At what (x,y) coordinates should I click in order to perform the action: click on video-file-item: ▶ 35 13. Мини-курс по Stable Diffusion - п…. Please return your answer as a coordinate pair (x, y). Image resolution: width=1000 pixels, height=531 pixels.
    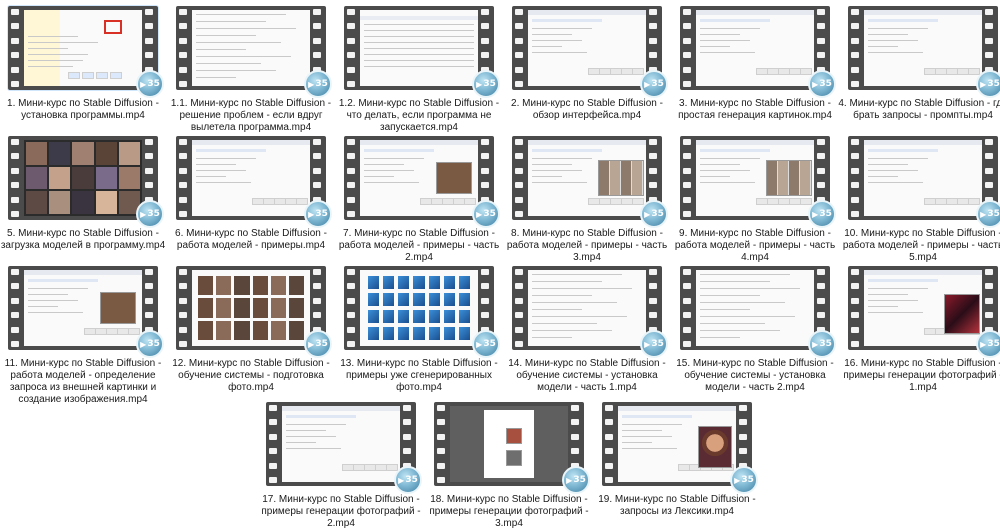
    Looking at the image, I should click on (426, 329).